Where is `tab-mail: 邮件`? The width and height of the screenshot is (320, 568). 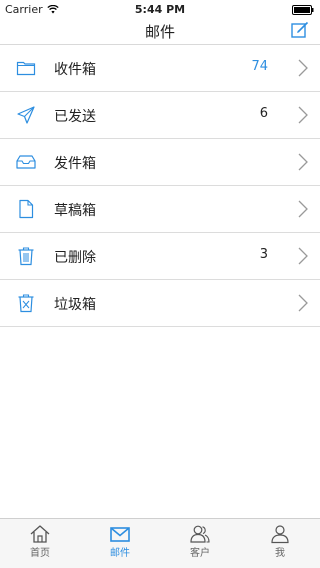 tab-mail: 邮件 is located at coordinates (120, 543).